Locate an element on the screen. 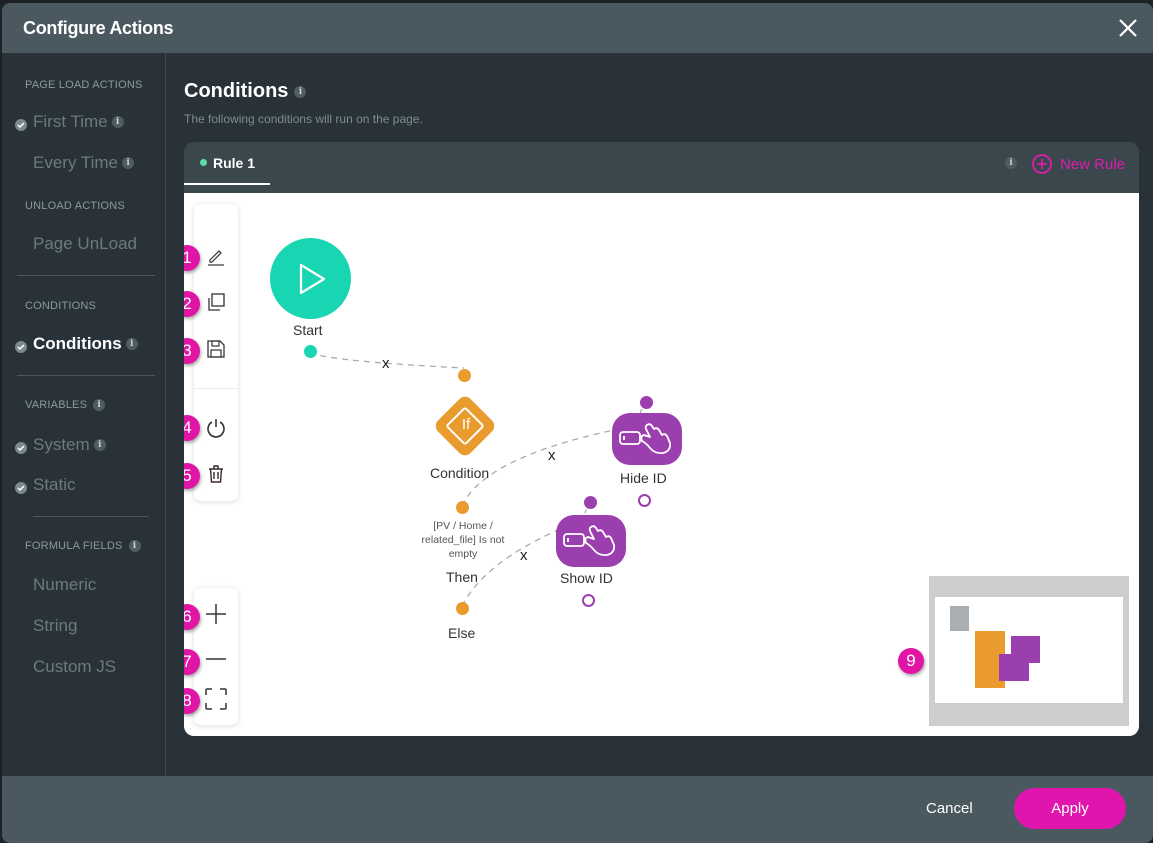 The width and height of the screenshot is (1153, 843). hide-output-port is located at coordinates (644, 500).